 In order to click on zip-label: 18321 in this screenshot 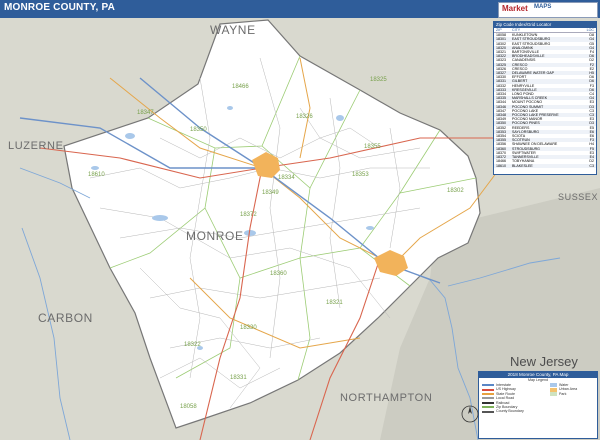, I will do `click(334, 303)`.